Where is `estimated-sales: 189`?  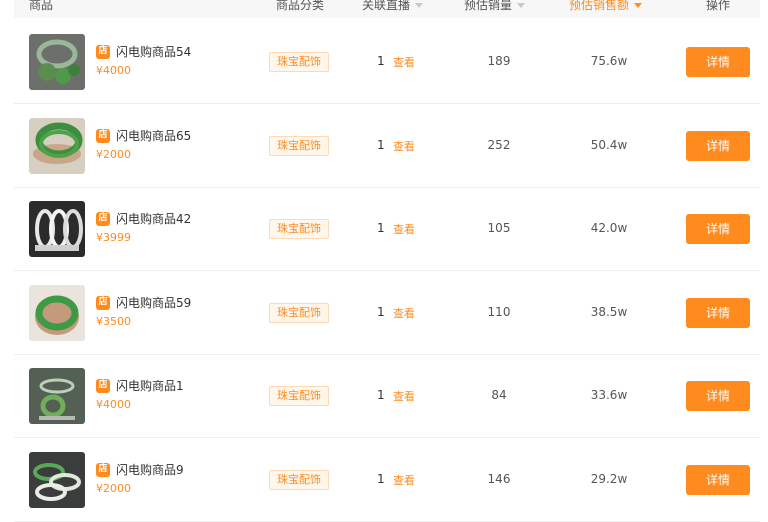
estimated-sales: 189 is located at coordinates (499, 61).